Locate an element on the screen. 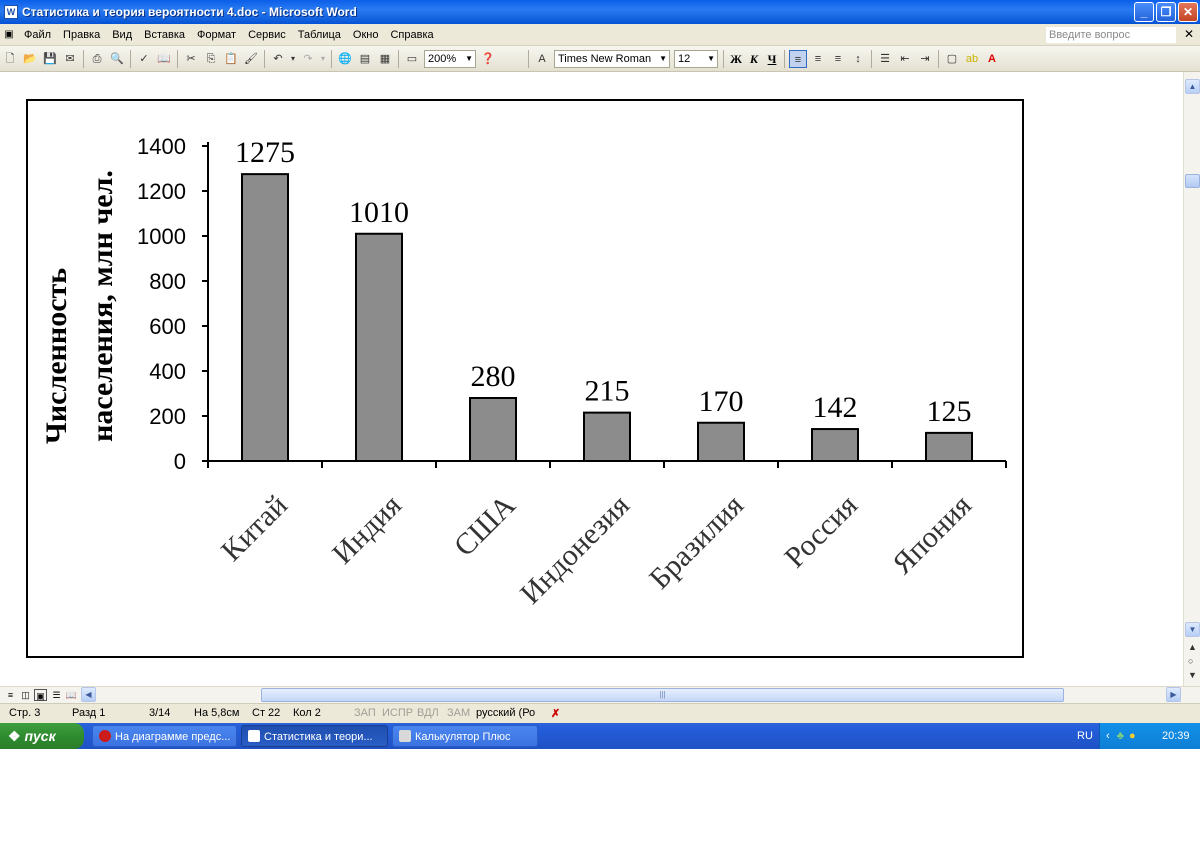  numbering-icon: ☰ is located at coordinates (885, 59).